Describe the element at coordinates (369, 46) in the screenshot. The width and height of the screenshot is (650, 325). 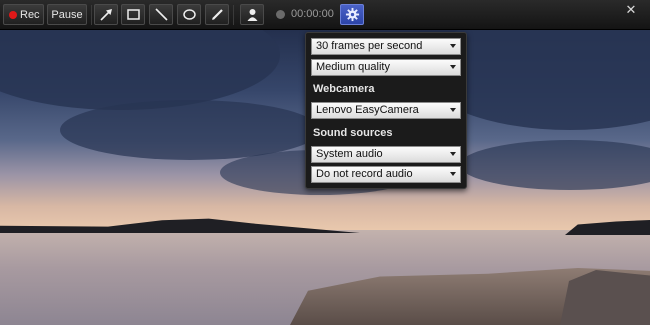
I see `frame-rate-value: 30 frames per second` at that location.